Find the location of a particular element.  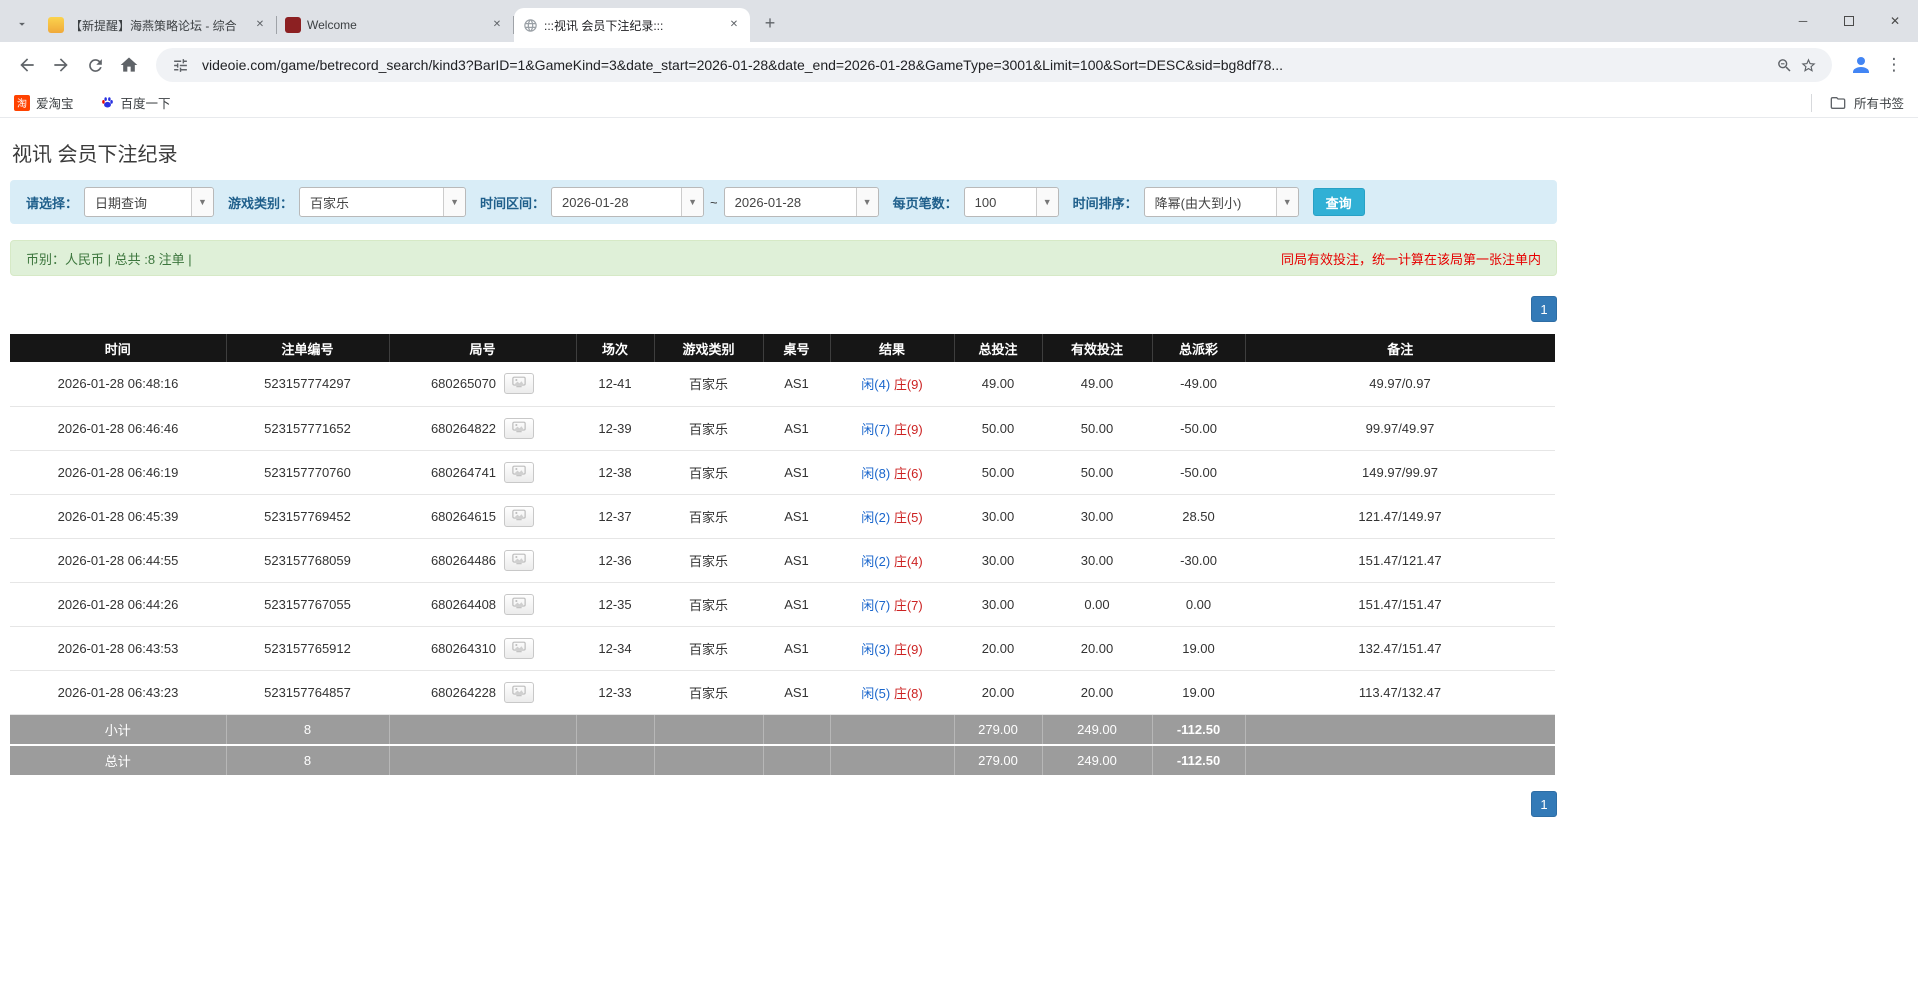

home-button is located at coordinates (129, 65).